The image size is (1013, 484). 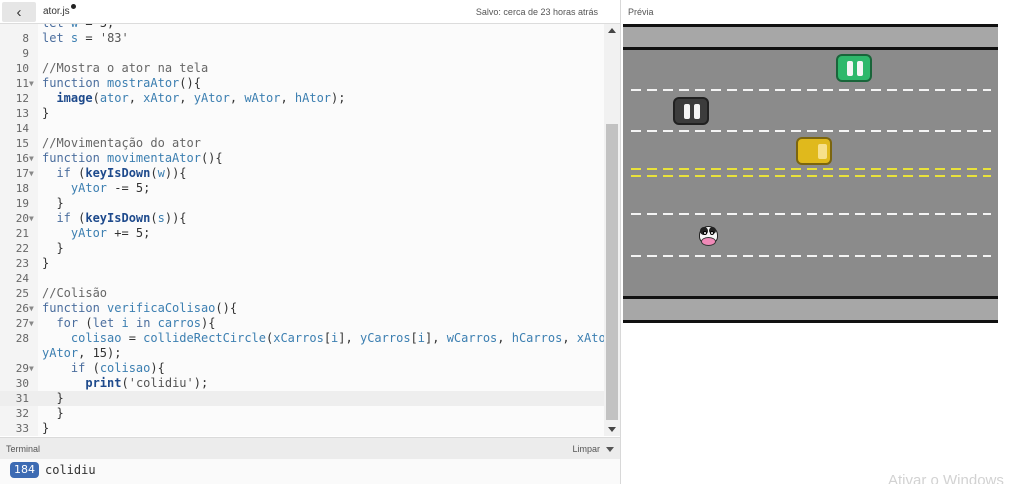 I want to click on line-number: 32, so click(x=22, y=413).